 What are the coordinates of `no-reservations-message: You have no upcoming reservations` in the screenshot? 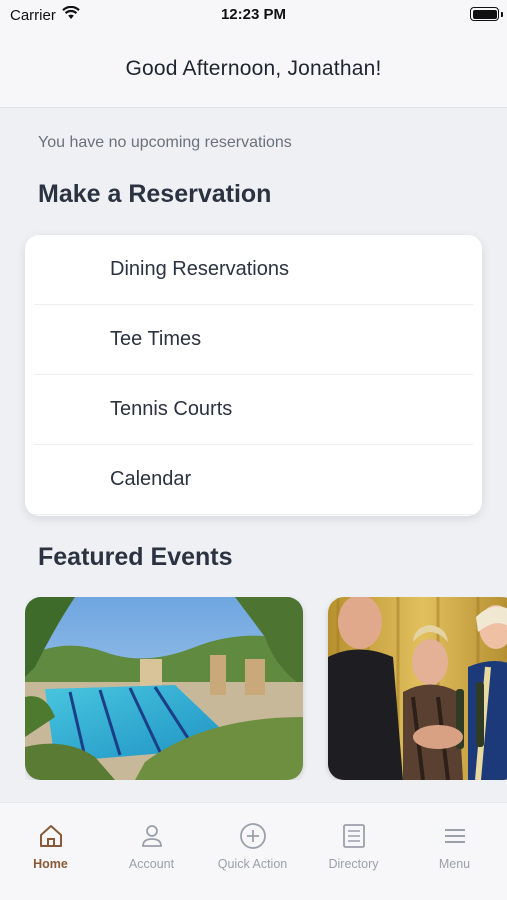 It's located at (165, 142).